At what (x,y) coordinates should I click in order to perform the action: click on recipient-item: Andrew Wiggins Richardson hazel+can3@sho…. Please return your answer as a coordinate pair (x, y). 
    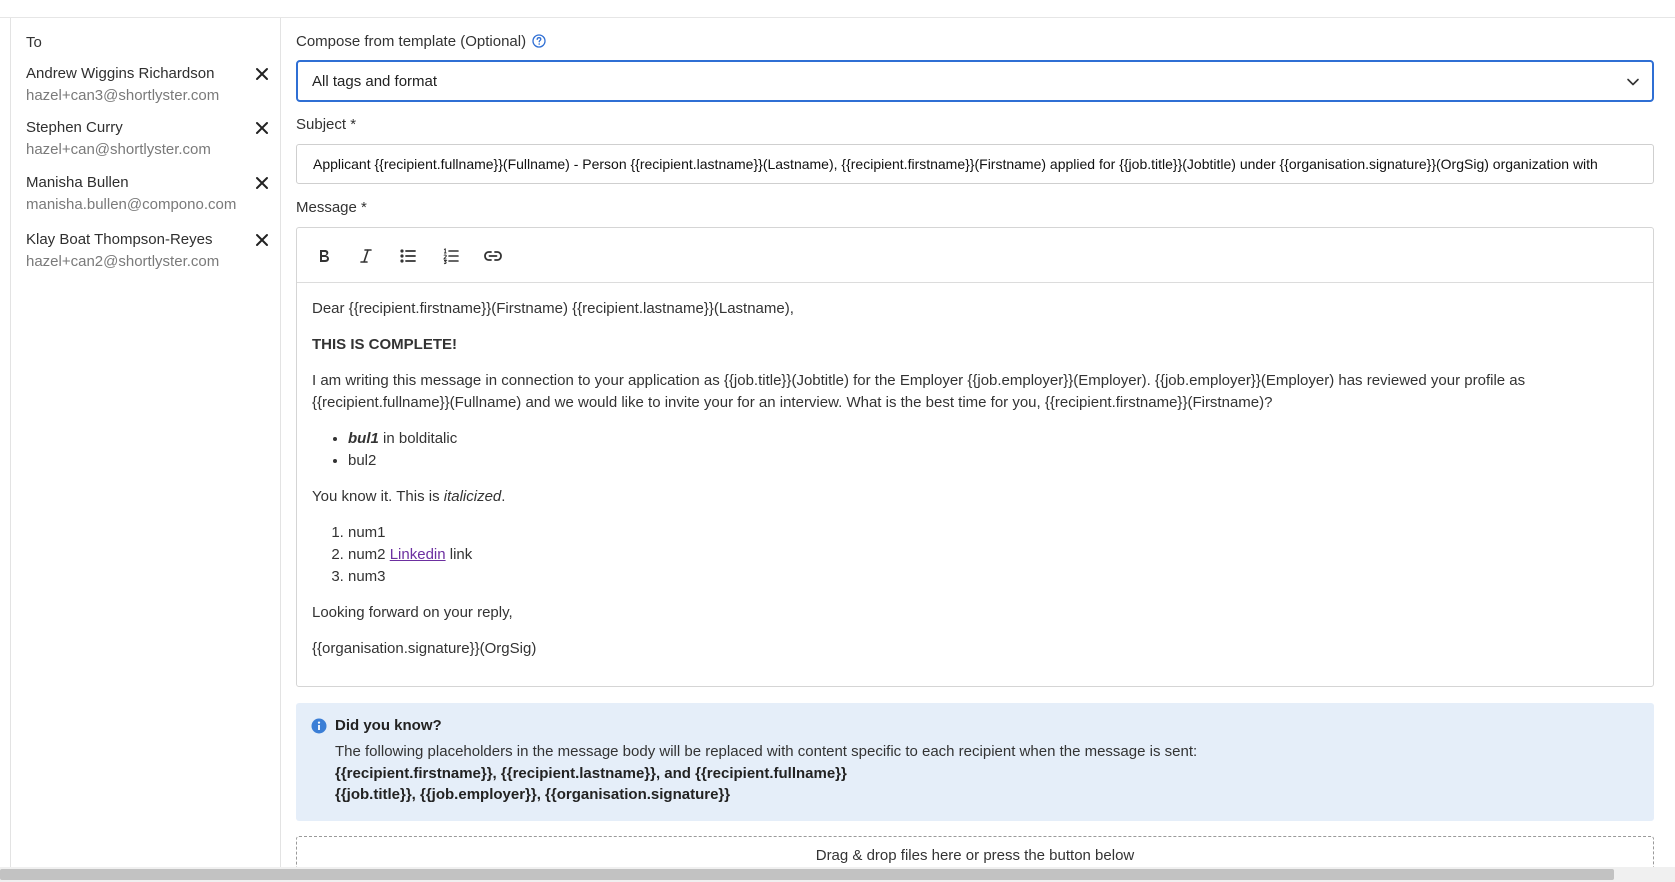
    Looking at the image, I should click on (149, 89).